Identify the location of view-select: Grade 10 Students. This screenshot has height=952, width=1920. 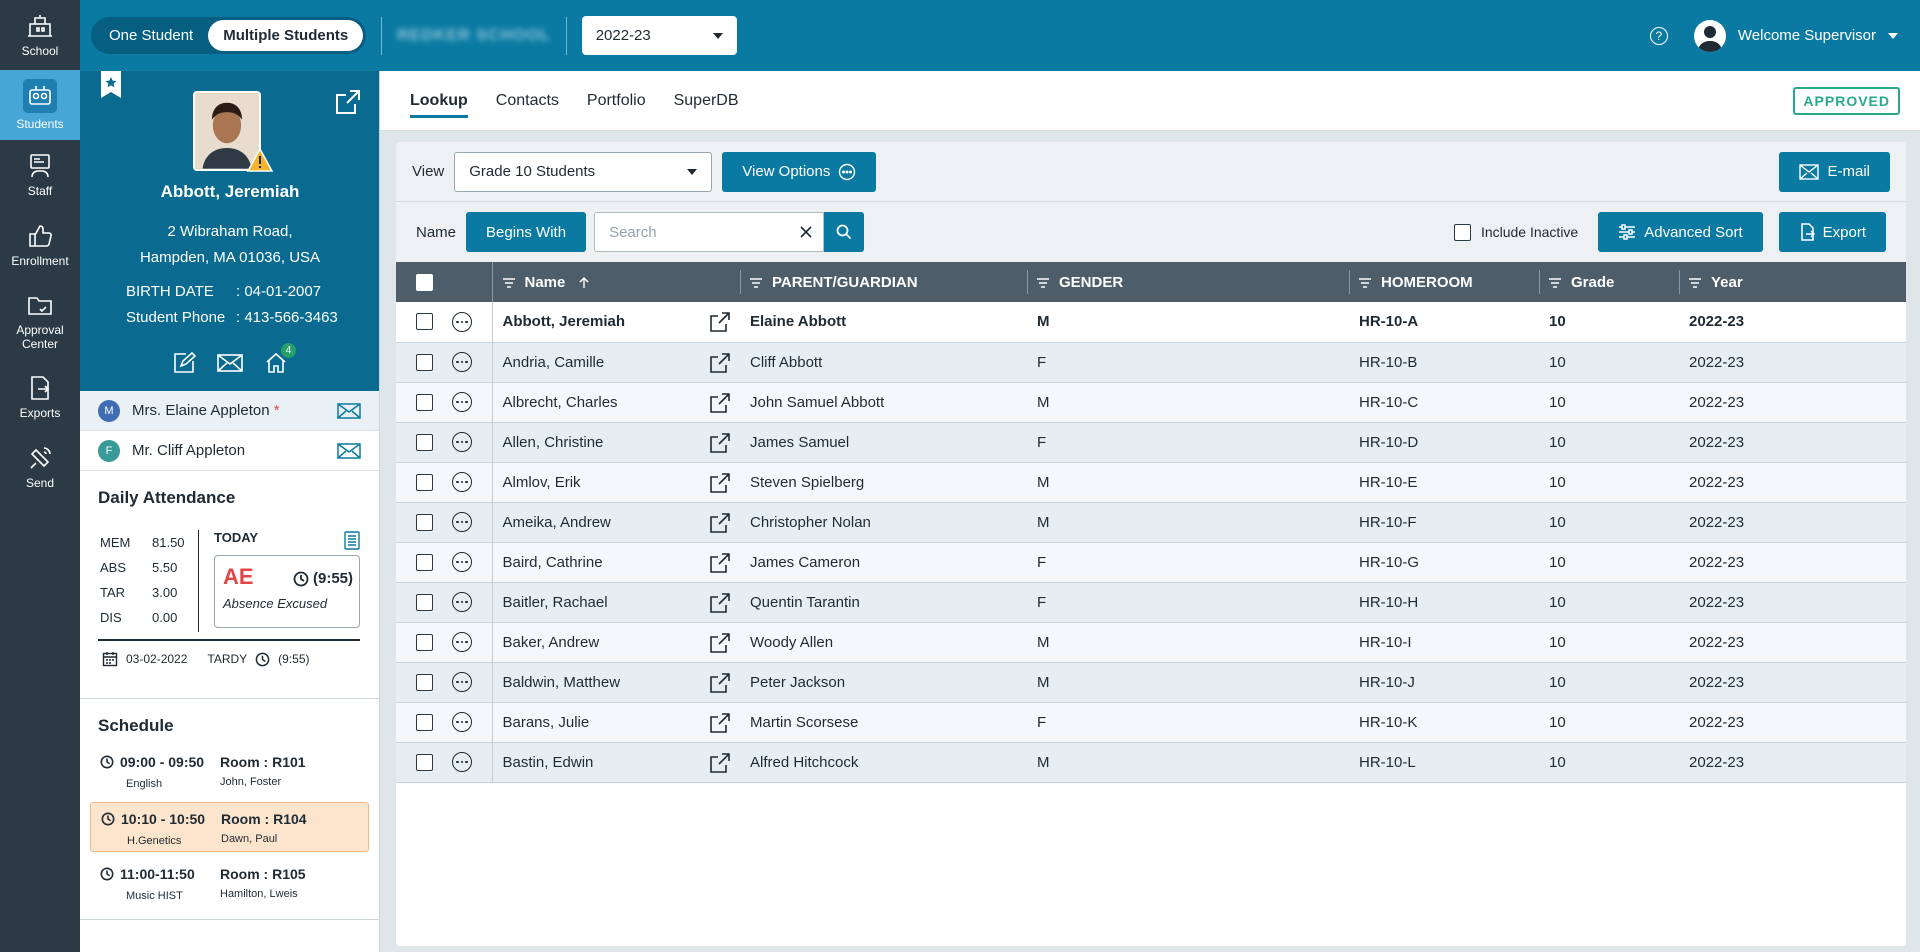
(583, 171).